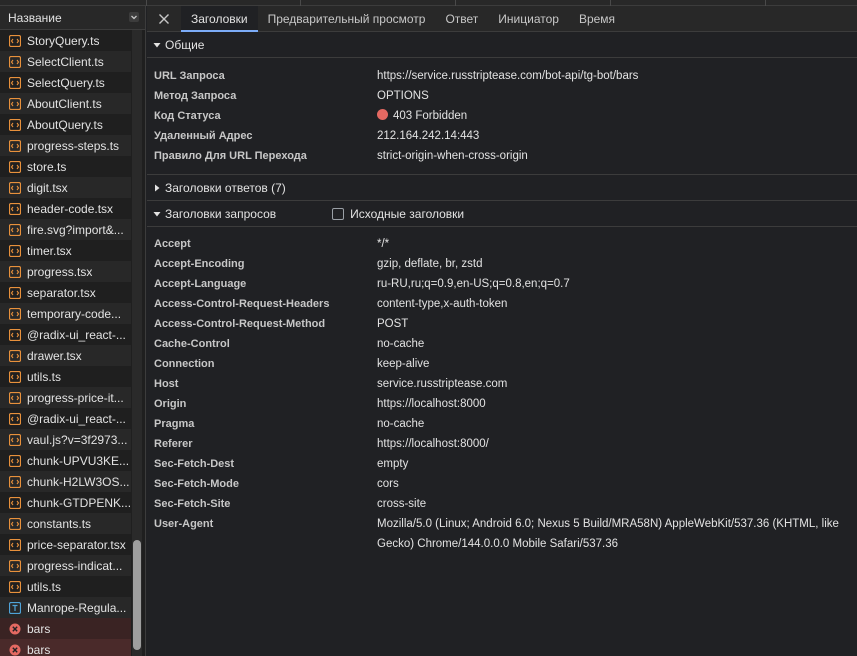  What do you see at coordinates (502, 45) in the screenshot?
I see `general-section-header: Общие` at bounding box center [502, 45].